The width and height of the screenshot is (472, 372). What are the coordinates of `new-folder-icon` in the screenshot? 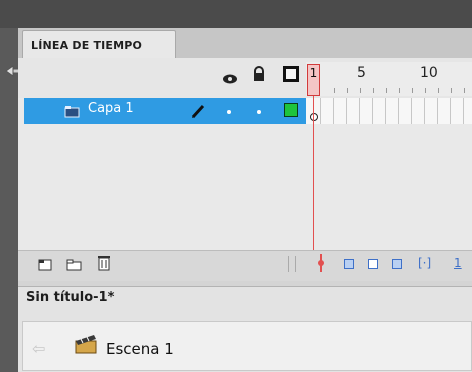 It's located at (74, 266).